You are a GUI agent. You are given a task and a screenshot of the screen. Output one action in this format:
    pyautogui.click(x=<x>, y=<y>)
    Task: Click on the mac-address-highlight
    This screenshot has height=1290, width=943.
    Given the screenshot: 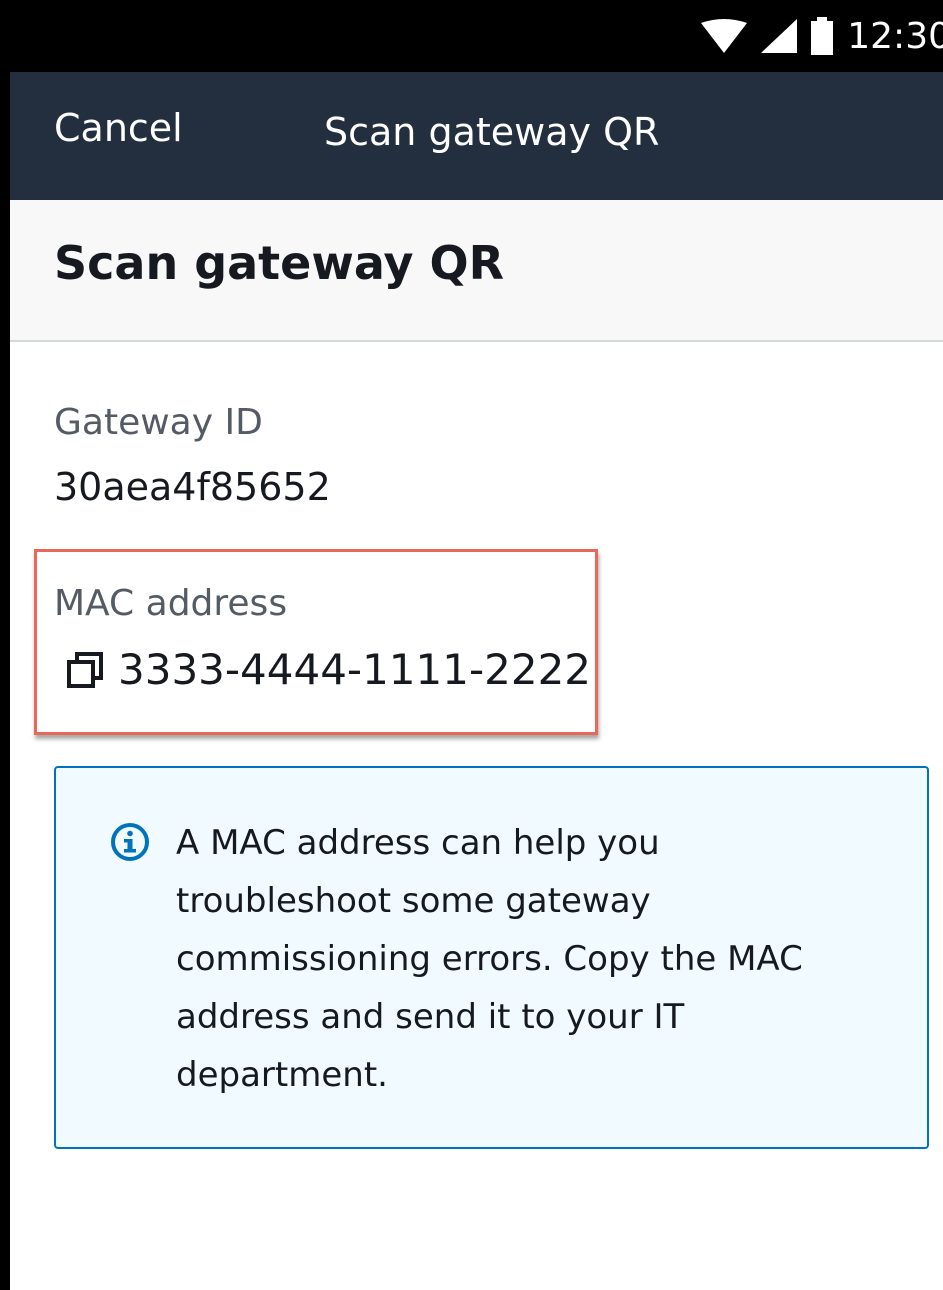 What is the action you would take?
    pyautogui.click(x=316, y=642)
    